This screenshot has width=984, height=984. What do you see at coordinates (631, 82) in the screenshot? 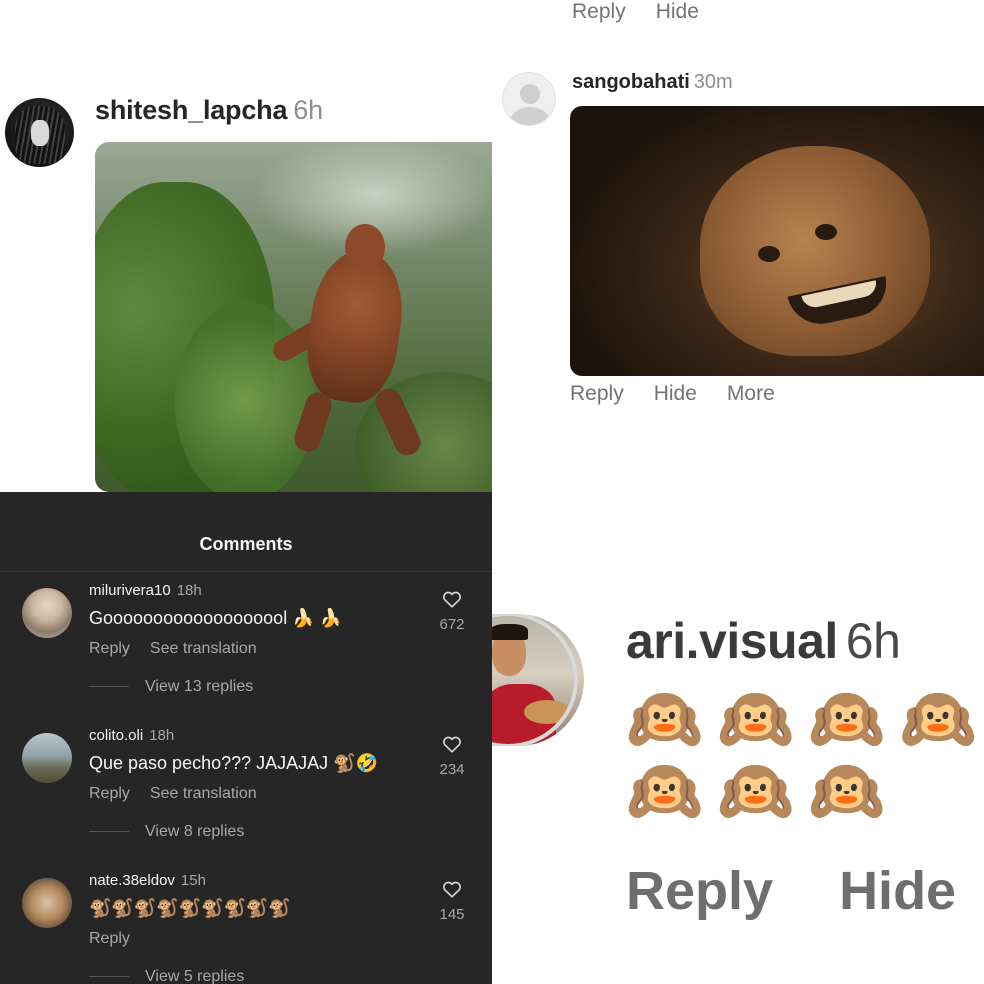
I see `username: sangobahati` at bounding box center [631, 82].